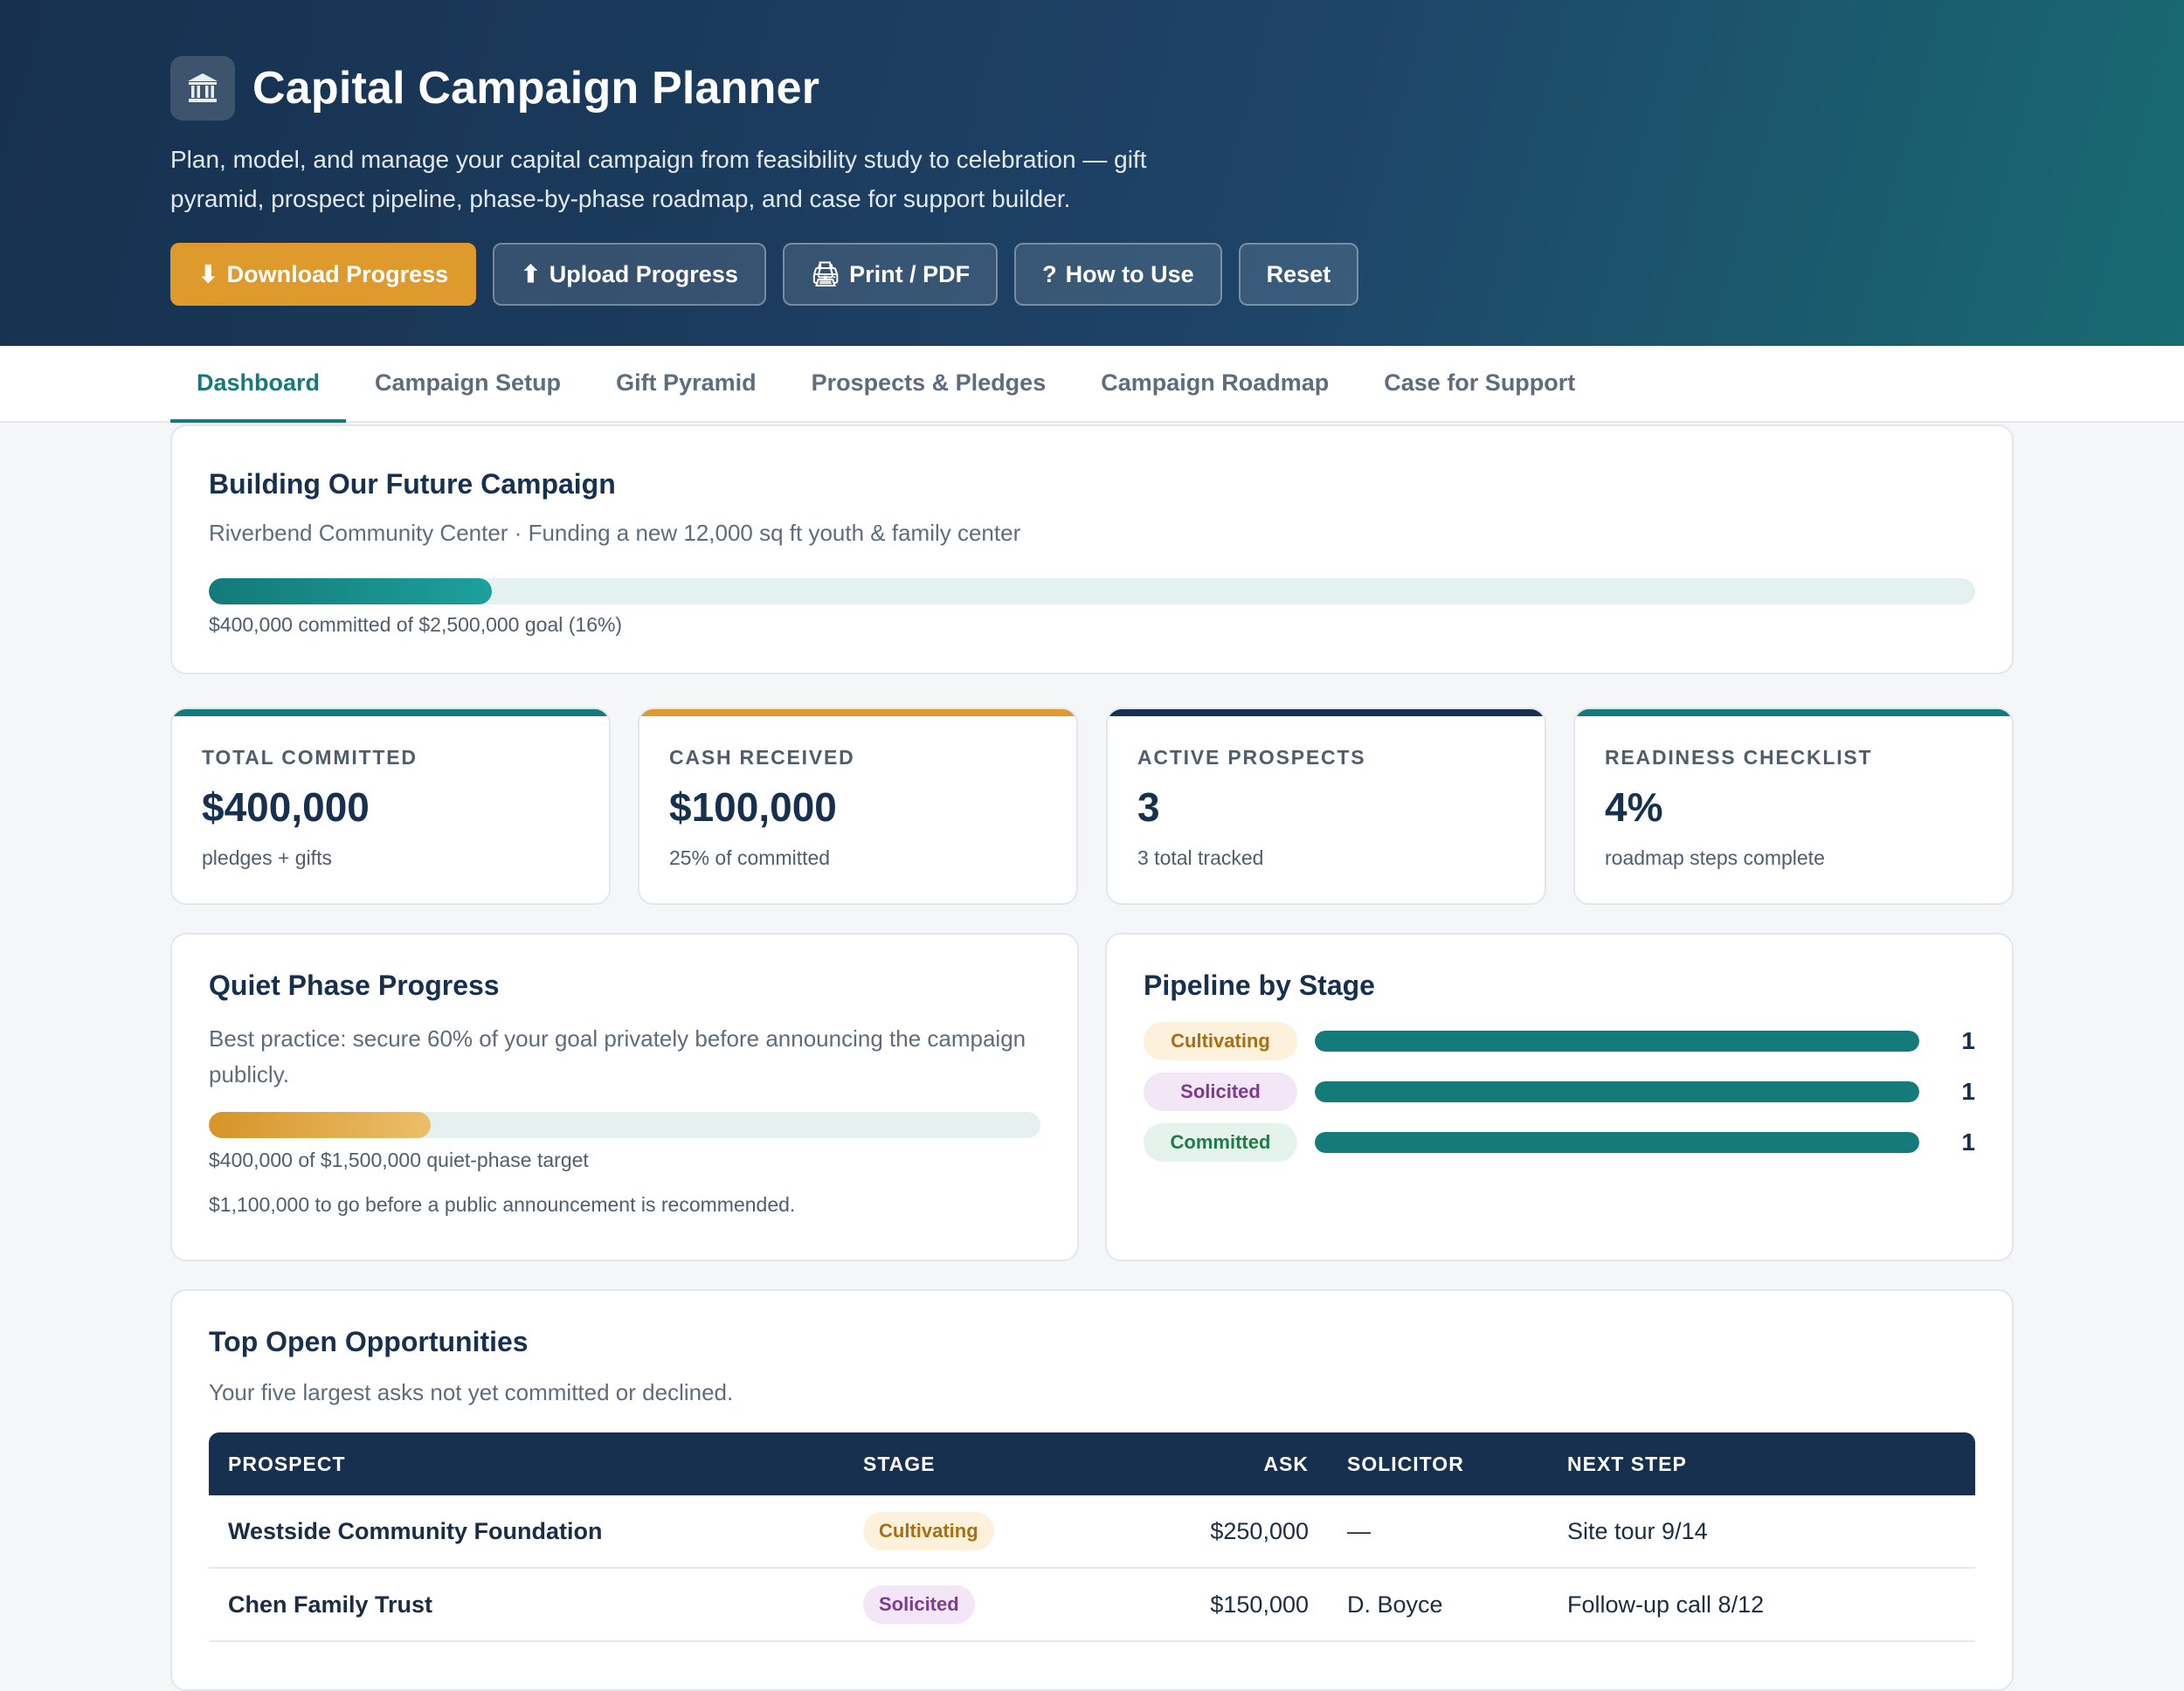 The height and width of the screenshot is (1691, 2184). Describe the element at coordinates (1666, 1604) in the screenshot. I see `next-step: Follow-up call 8/12` at that location.